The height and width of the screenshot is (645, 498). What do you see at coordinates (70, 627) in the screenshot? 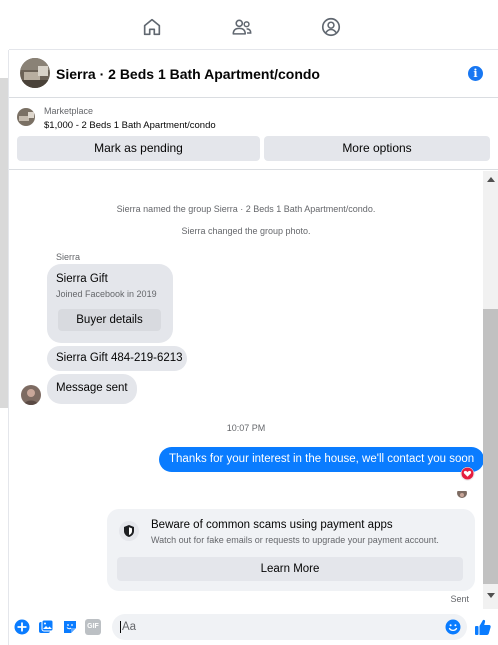
I see `sticker-icon` at bounding box center [70, 627].